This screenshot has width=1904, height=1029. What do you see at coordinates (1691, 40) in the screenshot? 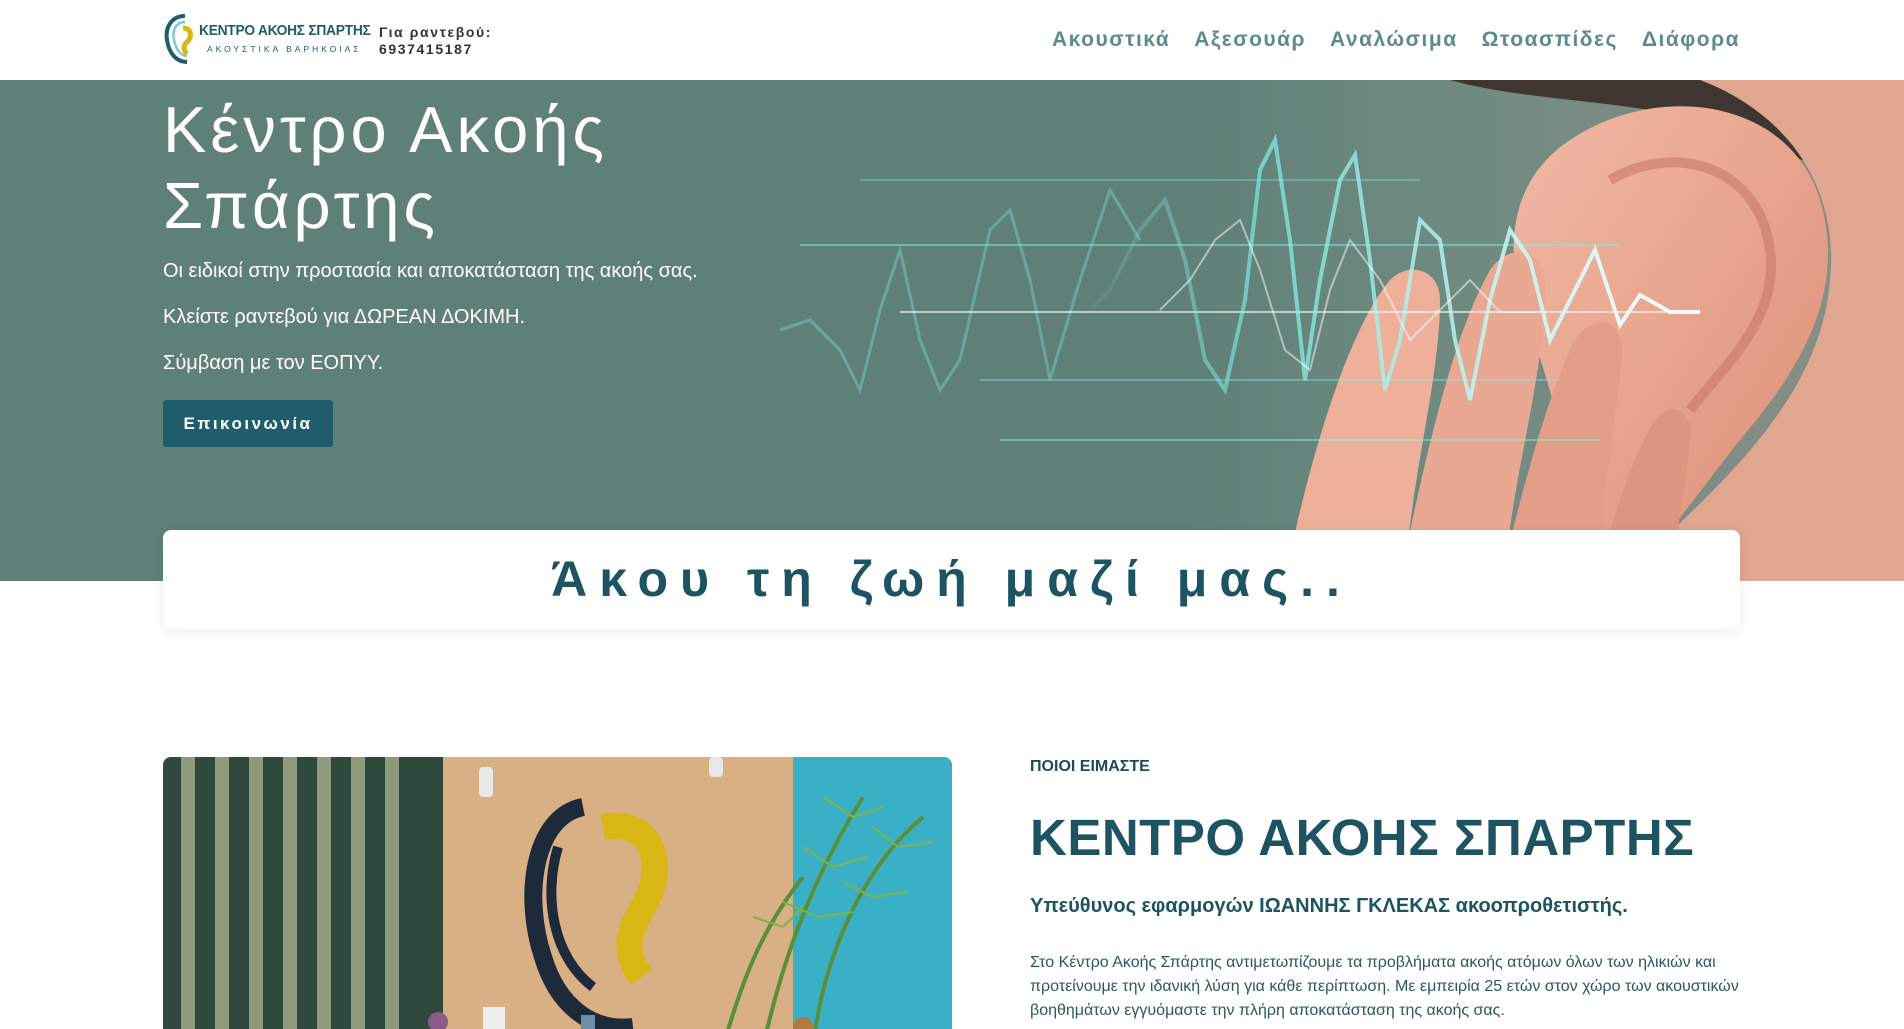
I see `nav-item-diafora: Διάφορα` at bounding box center [1691, 40].